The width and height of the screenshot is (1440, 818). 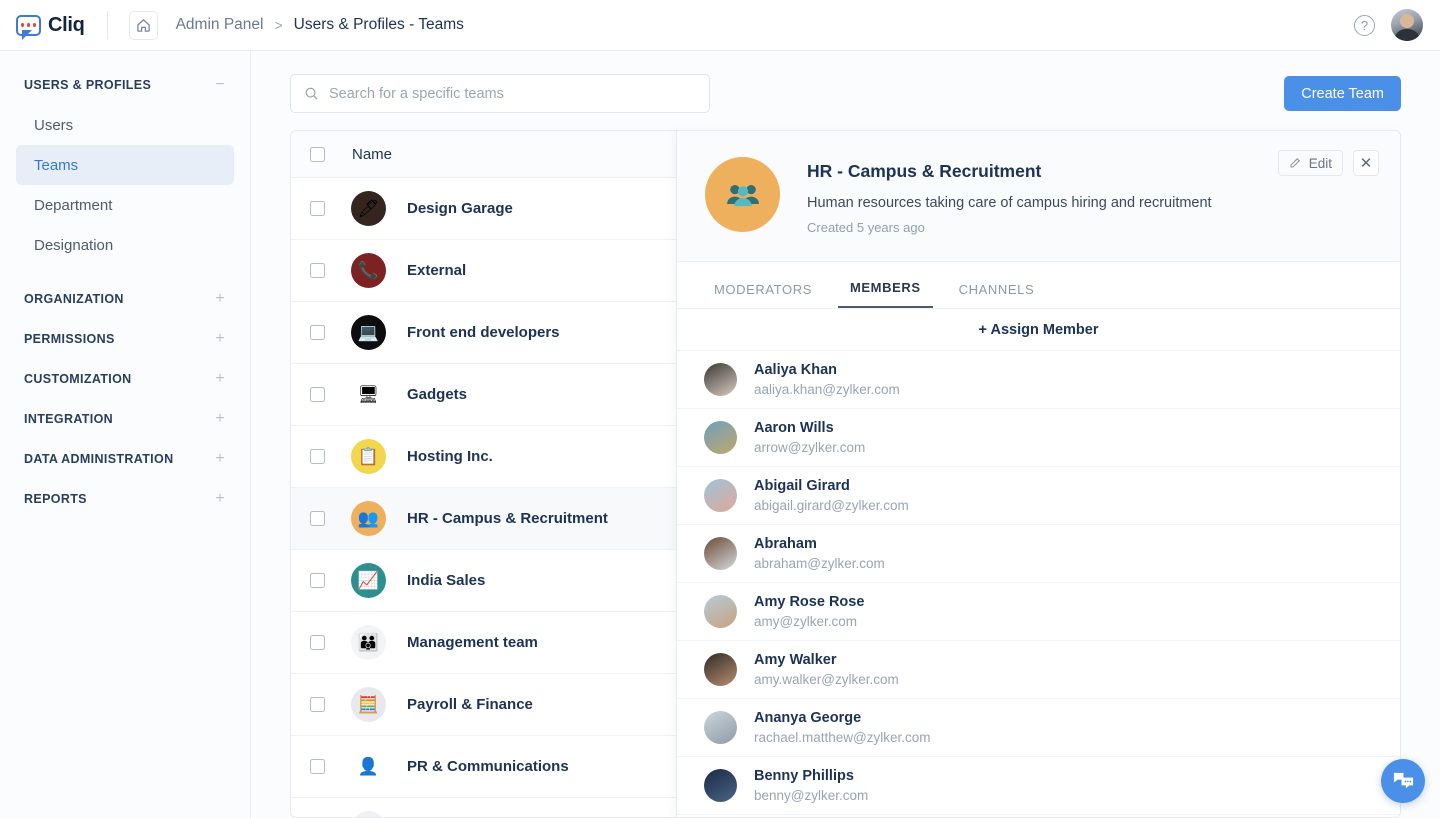 I want to click on team-name: Payroll & Finance, so click(x=470, y=704).